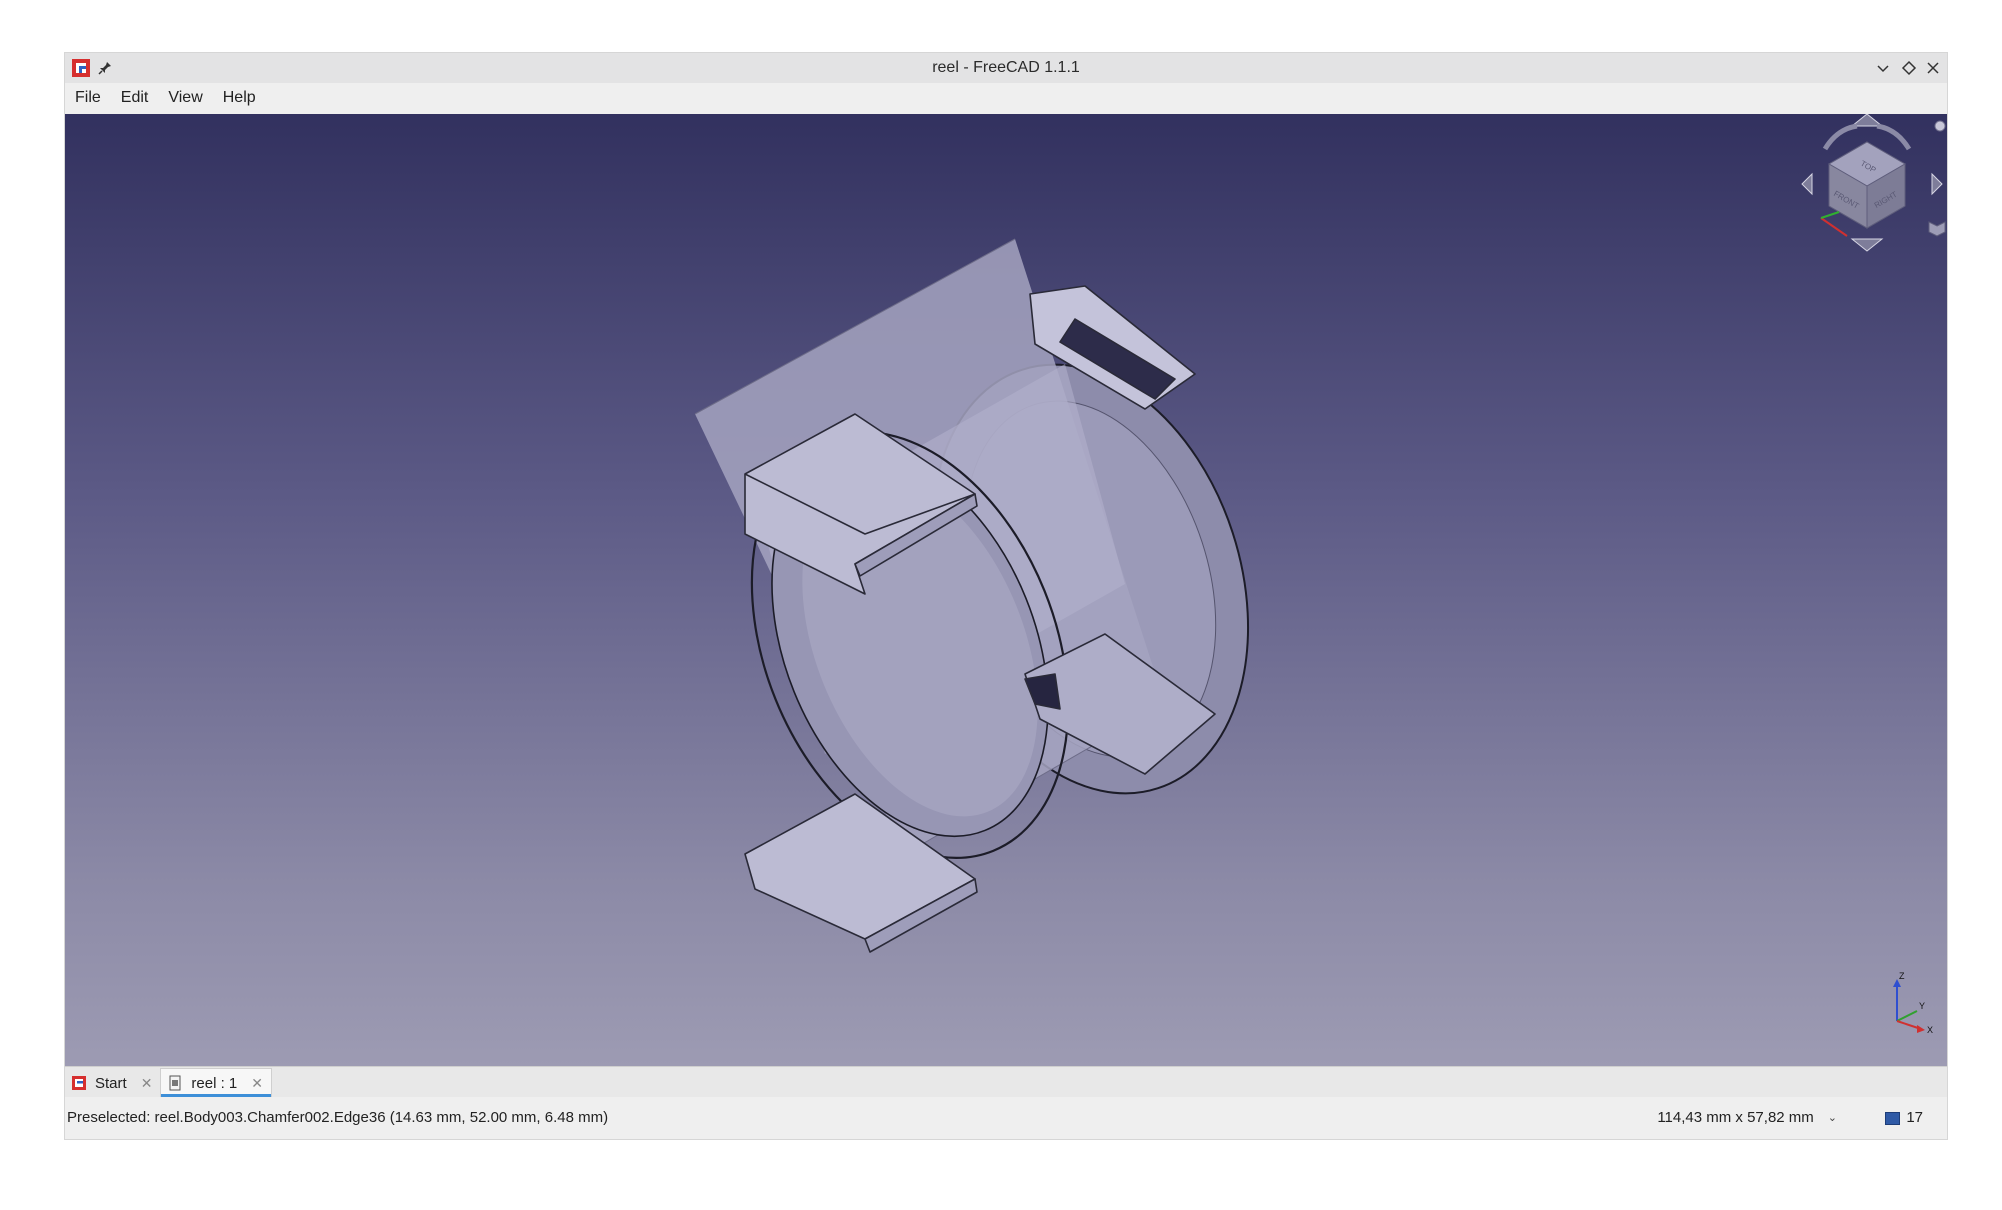  I want to click on title-bar: reel - FreeCAD 1.1.1, so click(1006, 68).